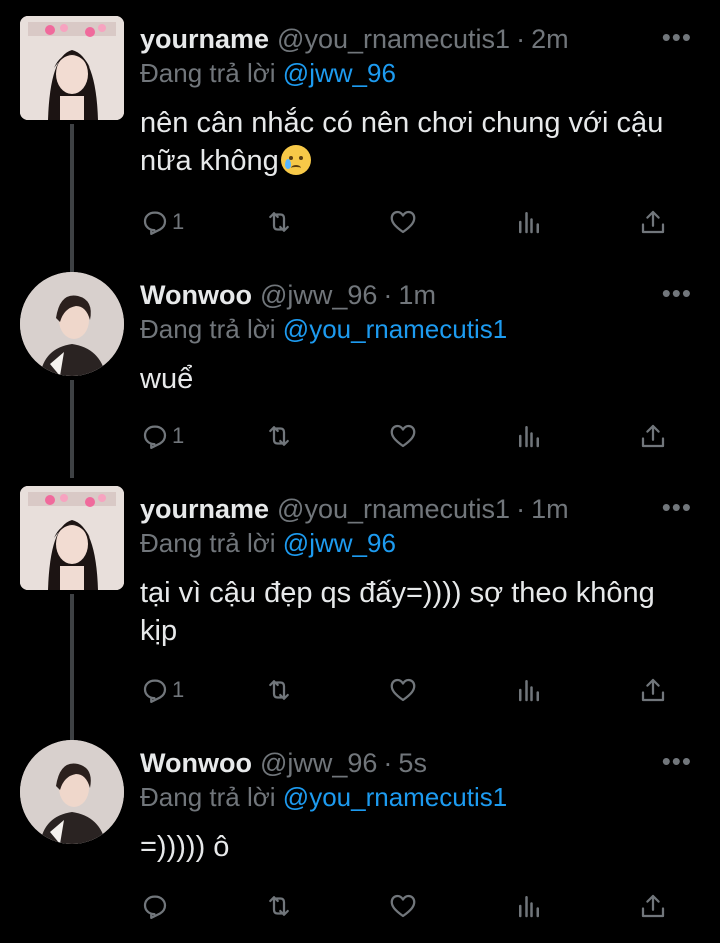  I want to click on tweet-header: Wonwoo @jww_96 · 5s, so click(283, 763).